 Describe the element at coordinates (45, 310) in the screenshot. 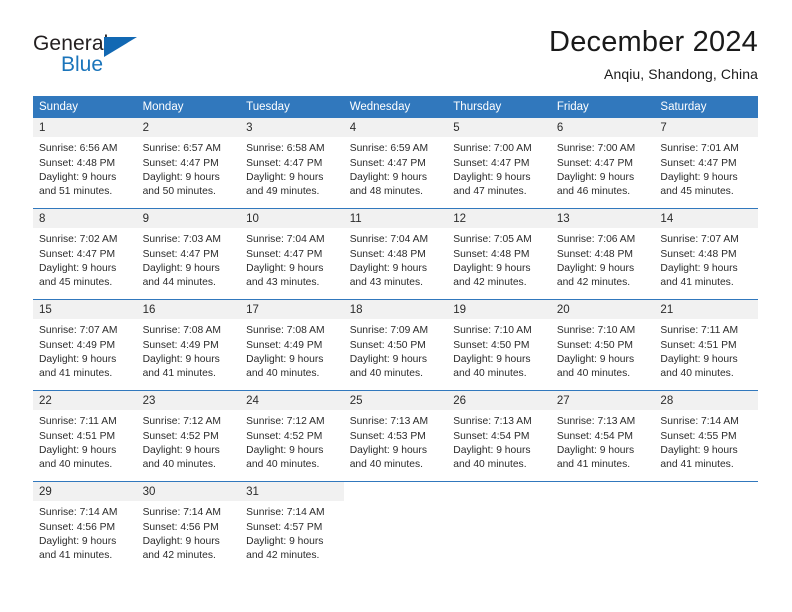

I see `day-number: 15` at that location.